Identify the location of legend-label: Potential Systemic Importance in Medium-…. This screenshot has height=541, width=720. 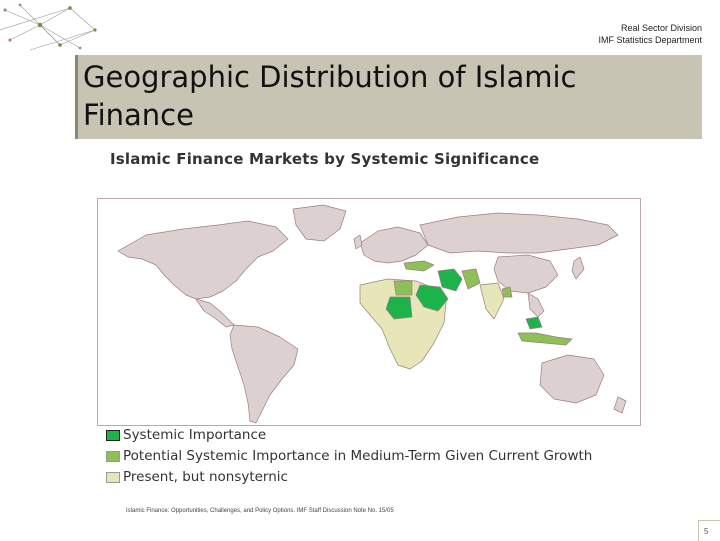
(358, 456).